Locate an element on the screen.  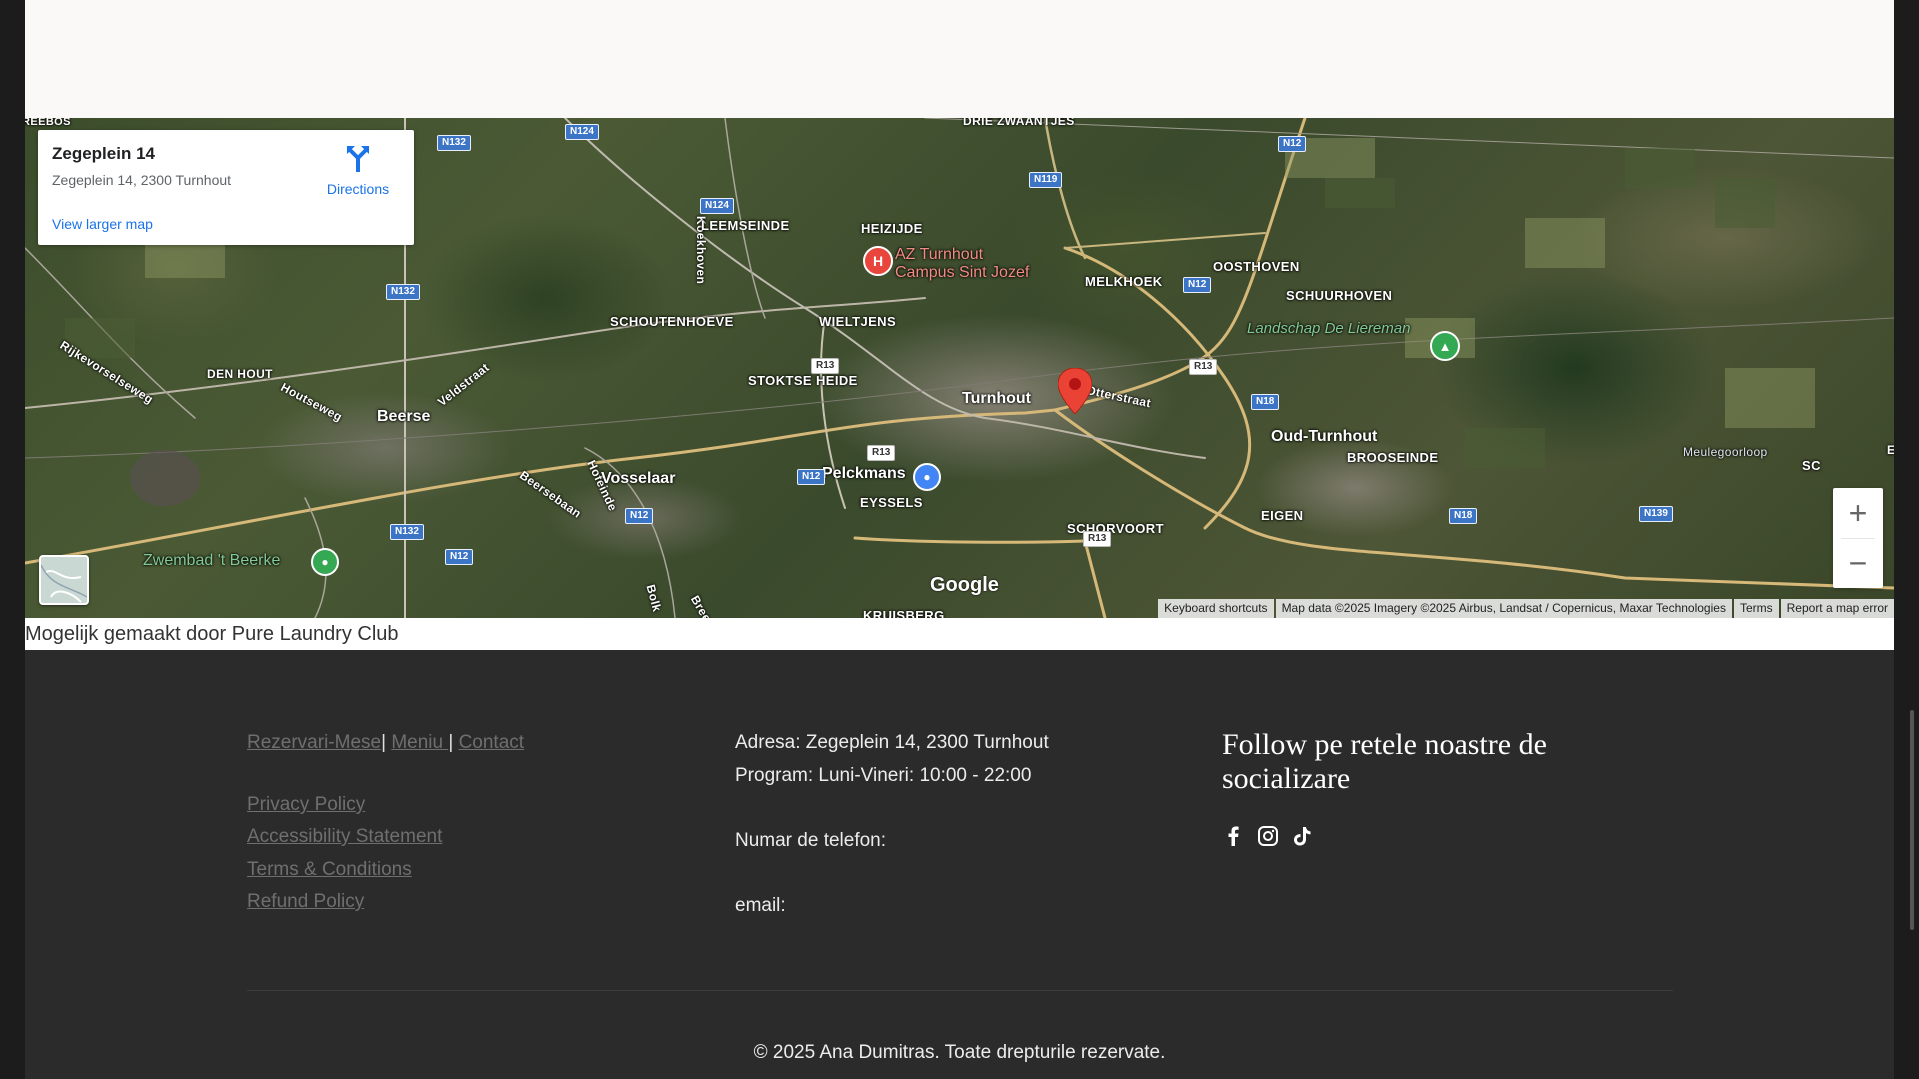
zoom-out-button: − is located at coordinates (1858, 563).